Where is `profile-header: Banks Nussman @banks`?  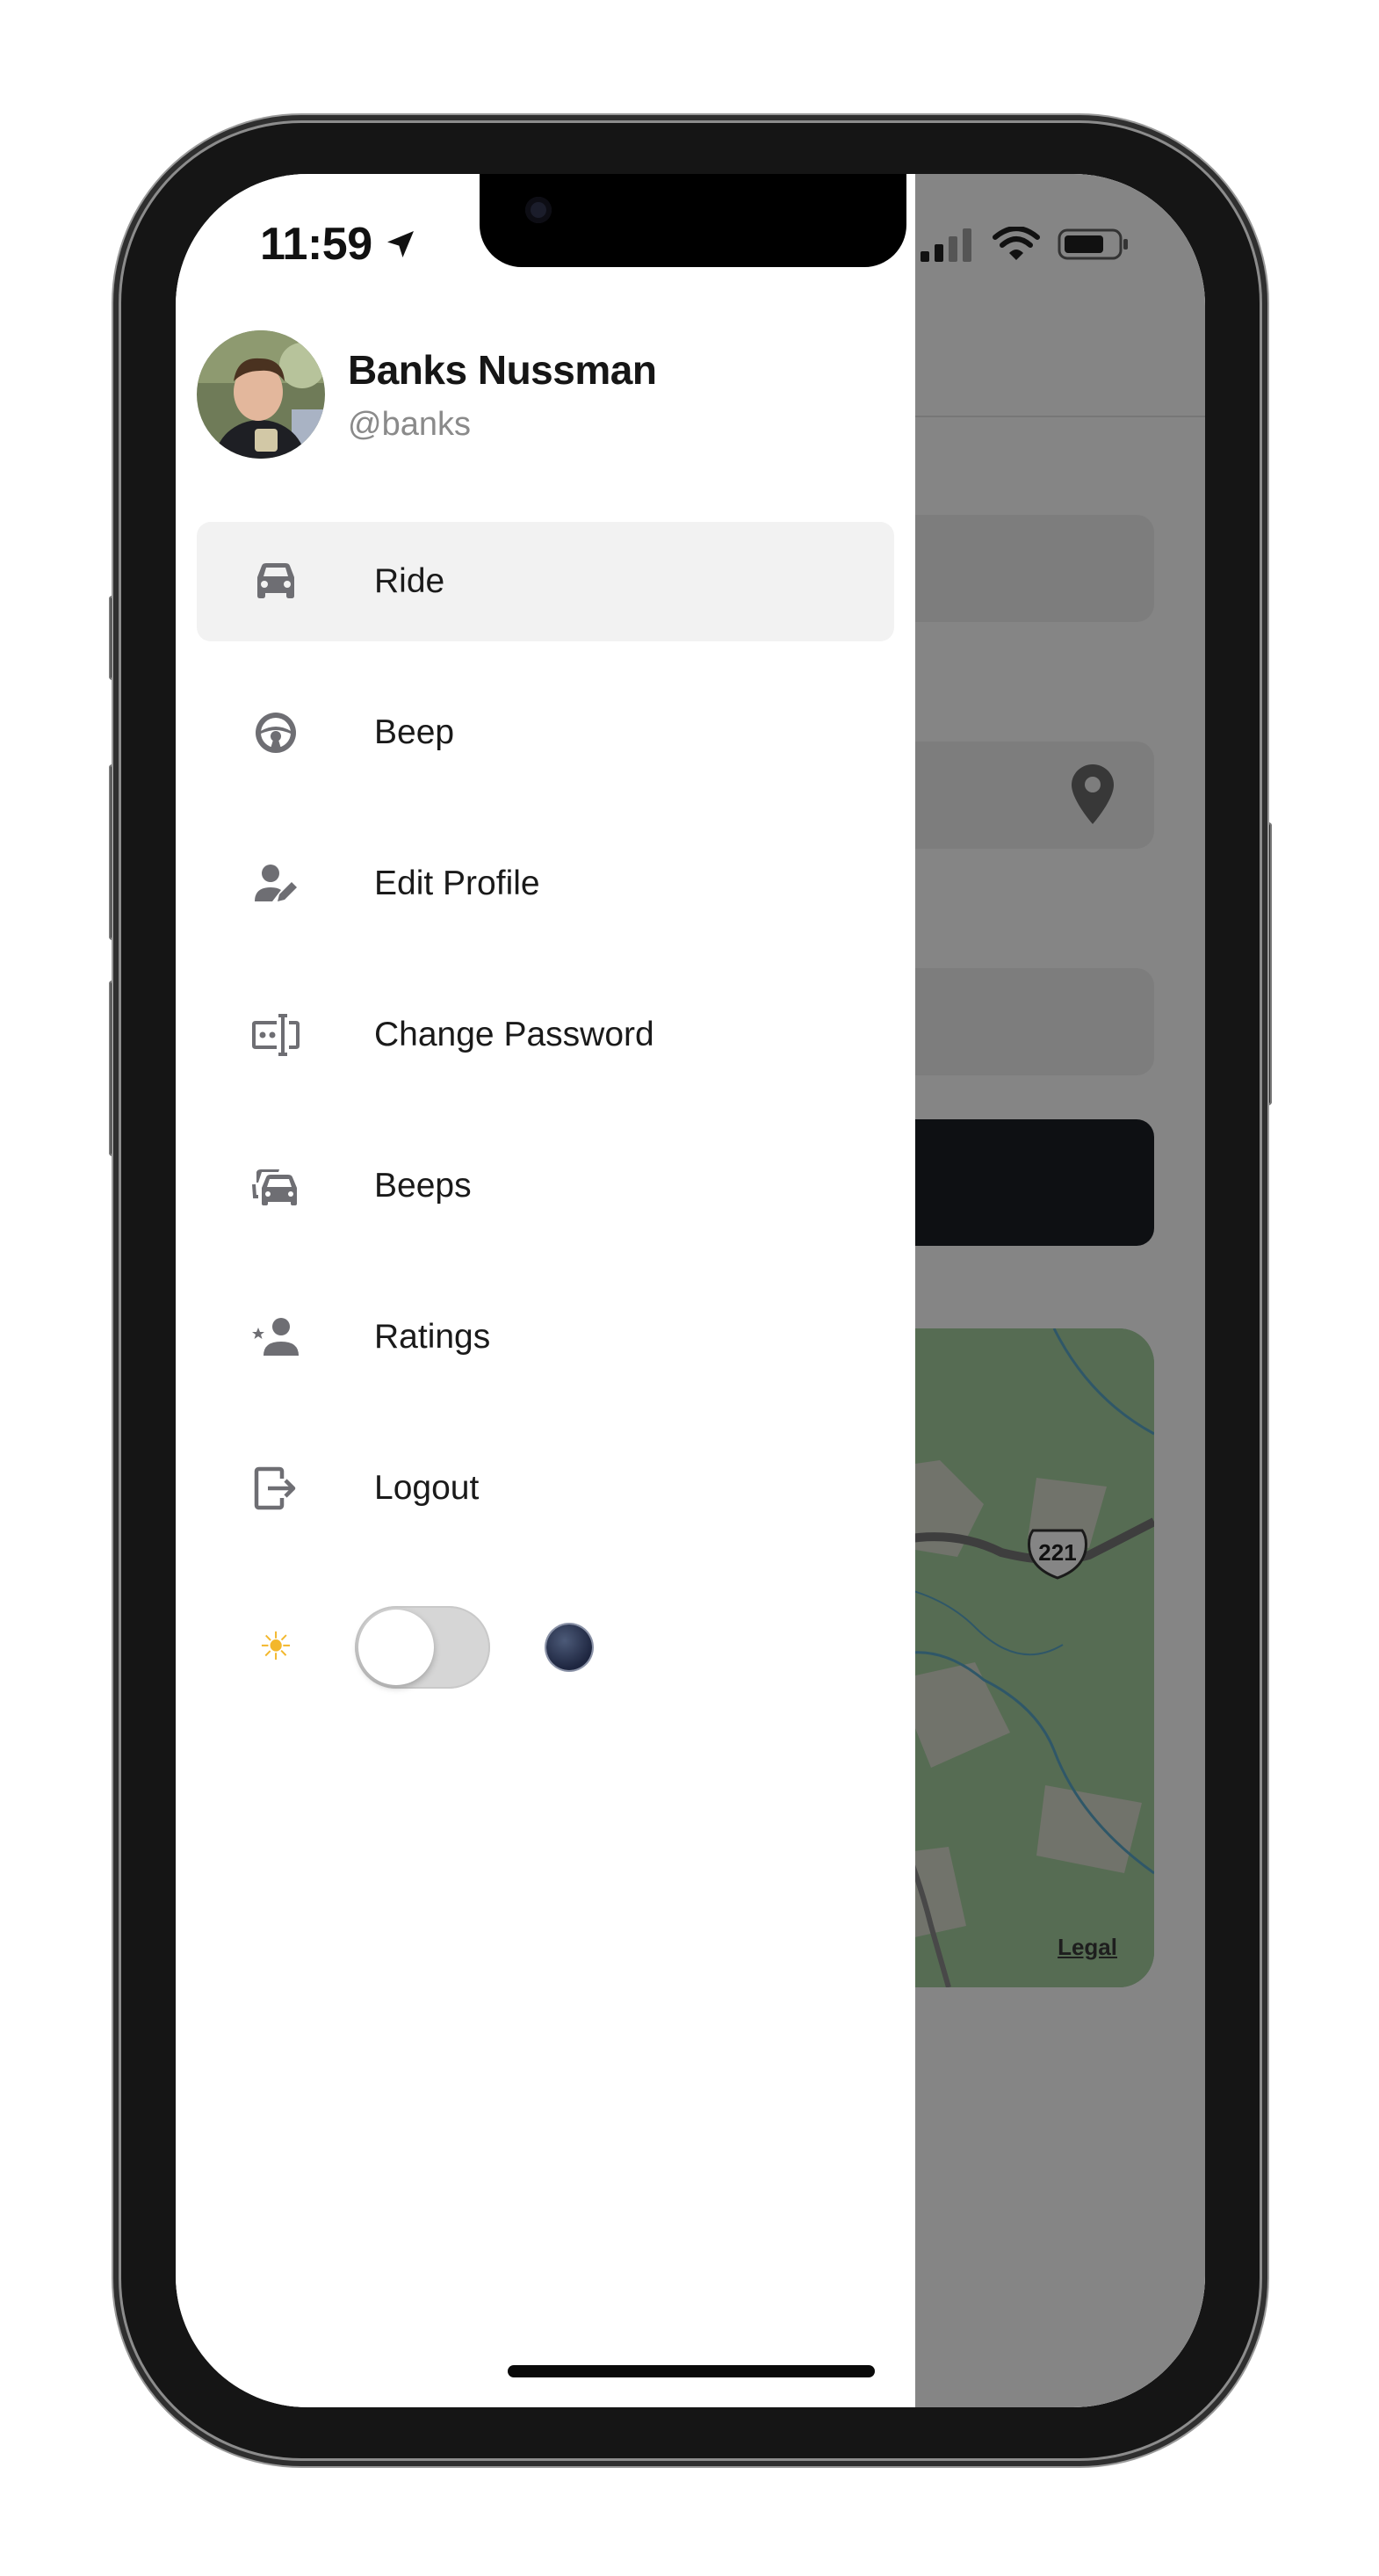 profile-header: Banks Nussman @banks is located at coordinates (427, 394).